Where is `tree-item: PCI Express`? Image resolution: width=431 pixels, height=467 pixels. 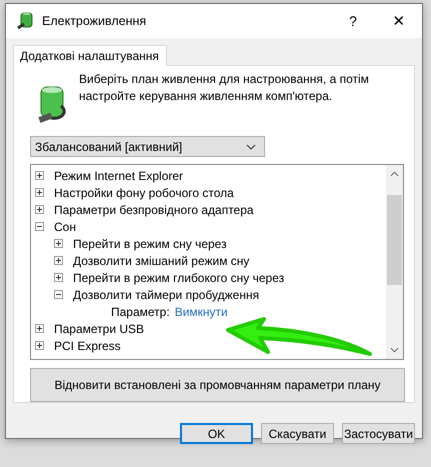 tree-item: PCI Express is located at coordinates (87, 345).